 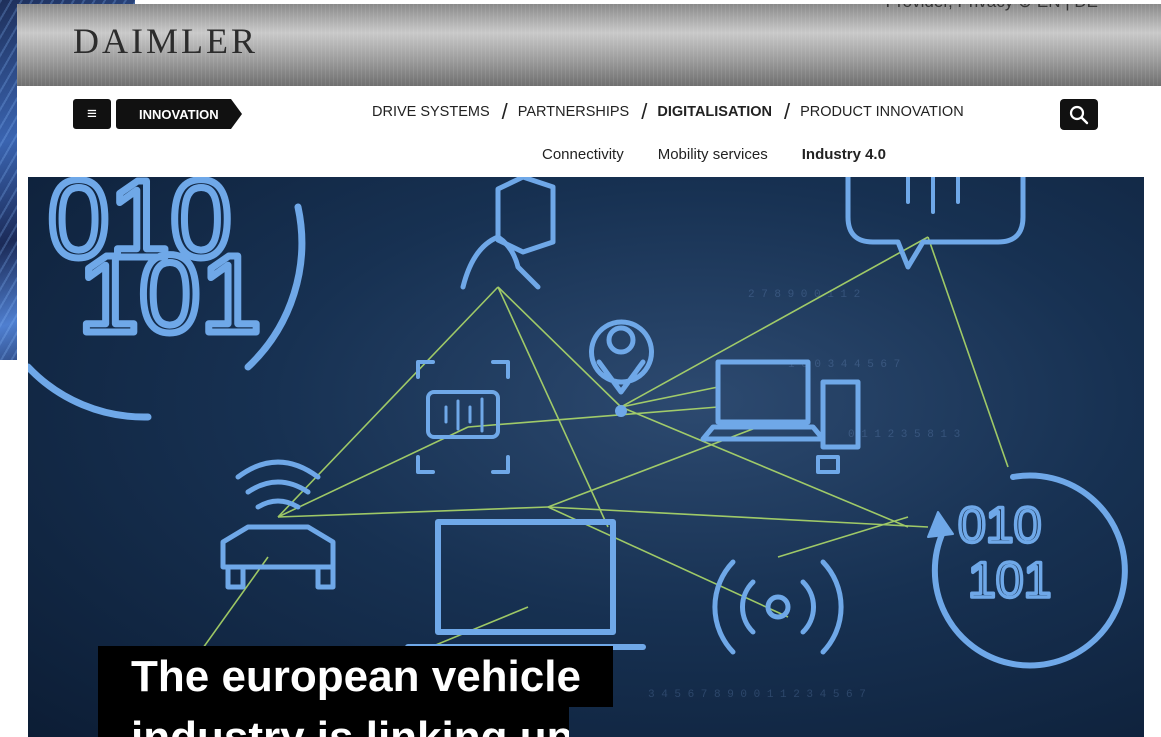 I want to click on daimler-logo: DAIMLER, so click(x=165, y=41).